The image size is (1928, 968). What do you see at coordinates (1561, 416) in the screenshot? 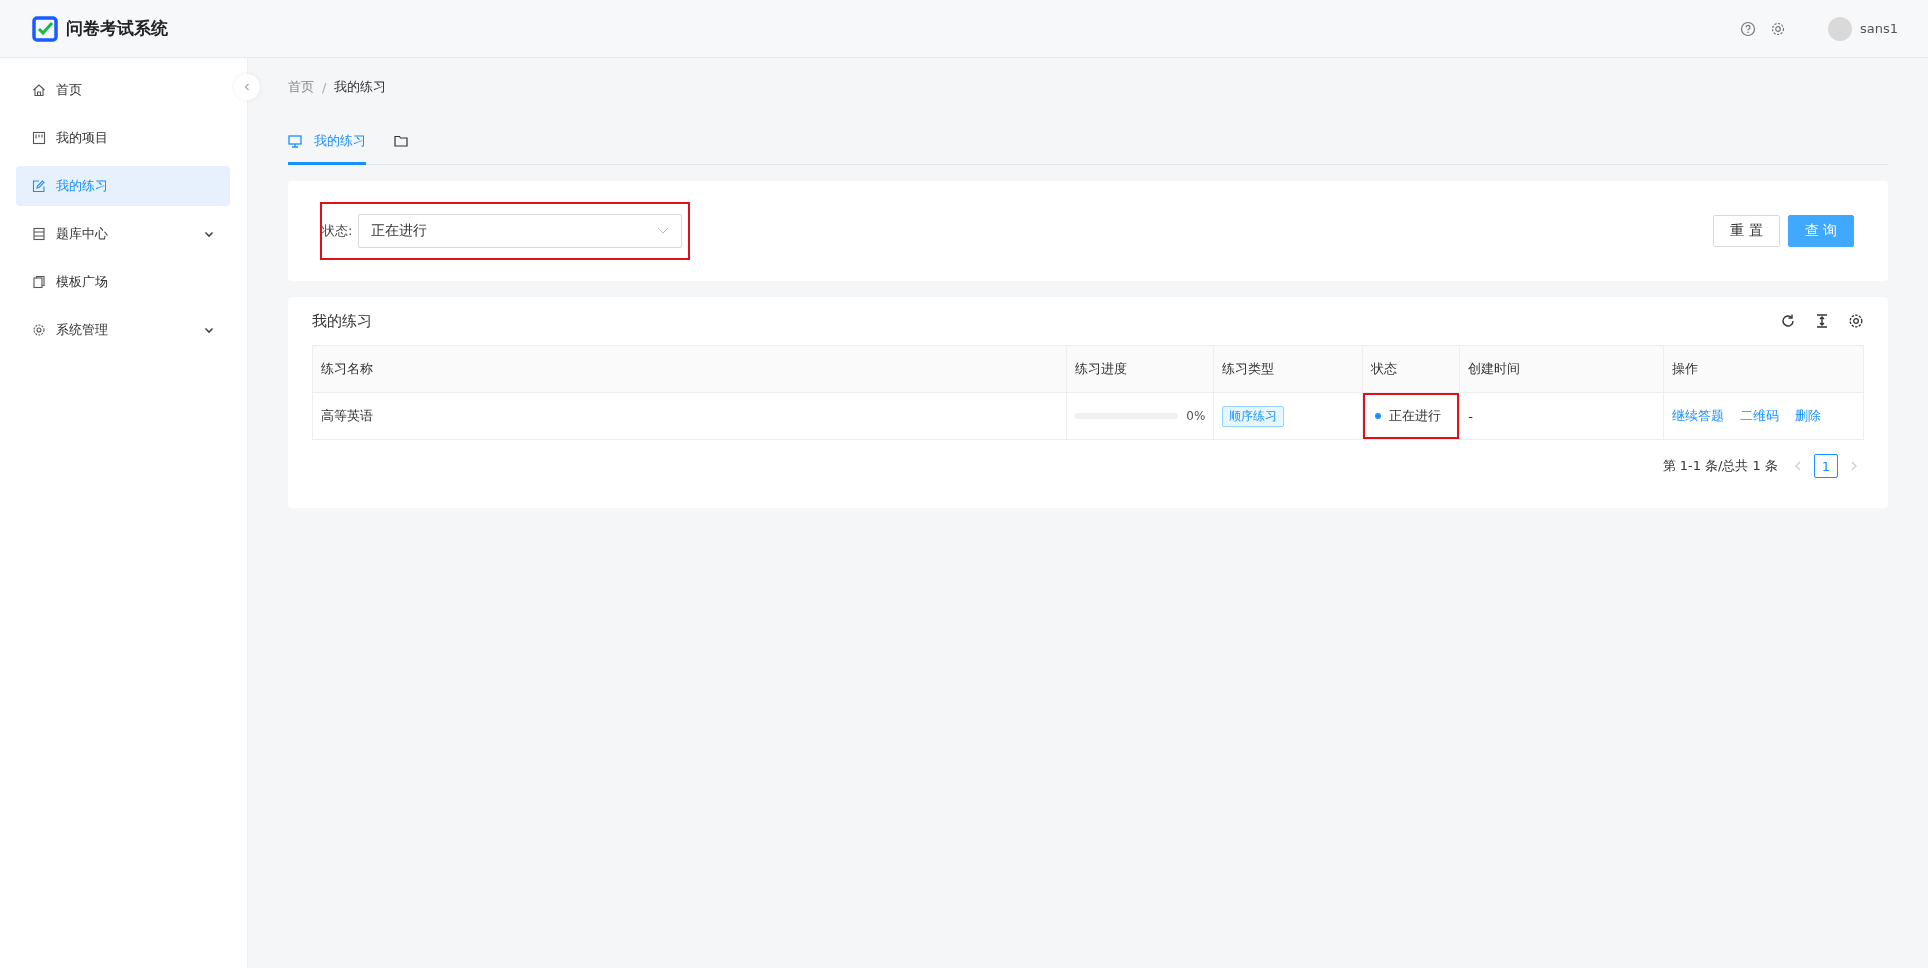
I see `table-cell: -` at bounding box center [1561, 416].